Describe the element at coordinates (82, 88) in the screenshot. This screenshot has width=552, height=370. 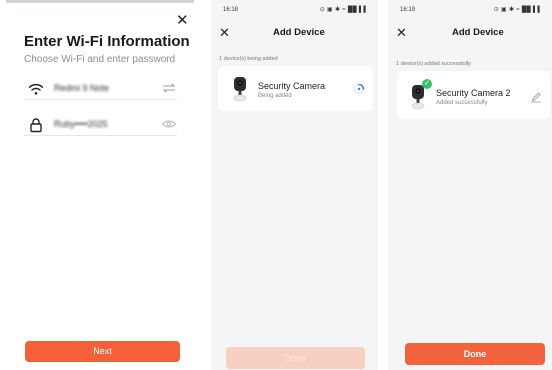
I see `wifi-network-value: Redmi 9 Note` at that location.